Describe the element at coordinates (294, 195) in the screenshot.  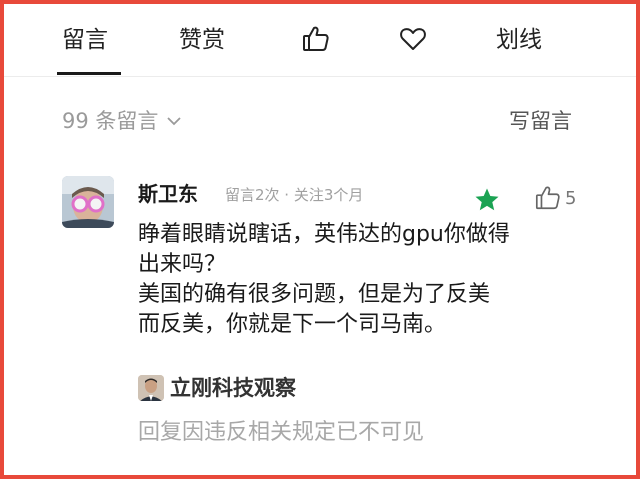
I see `comment-meta: 留言2次 · 关注3个月` at that location.